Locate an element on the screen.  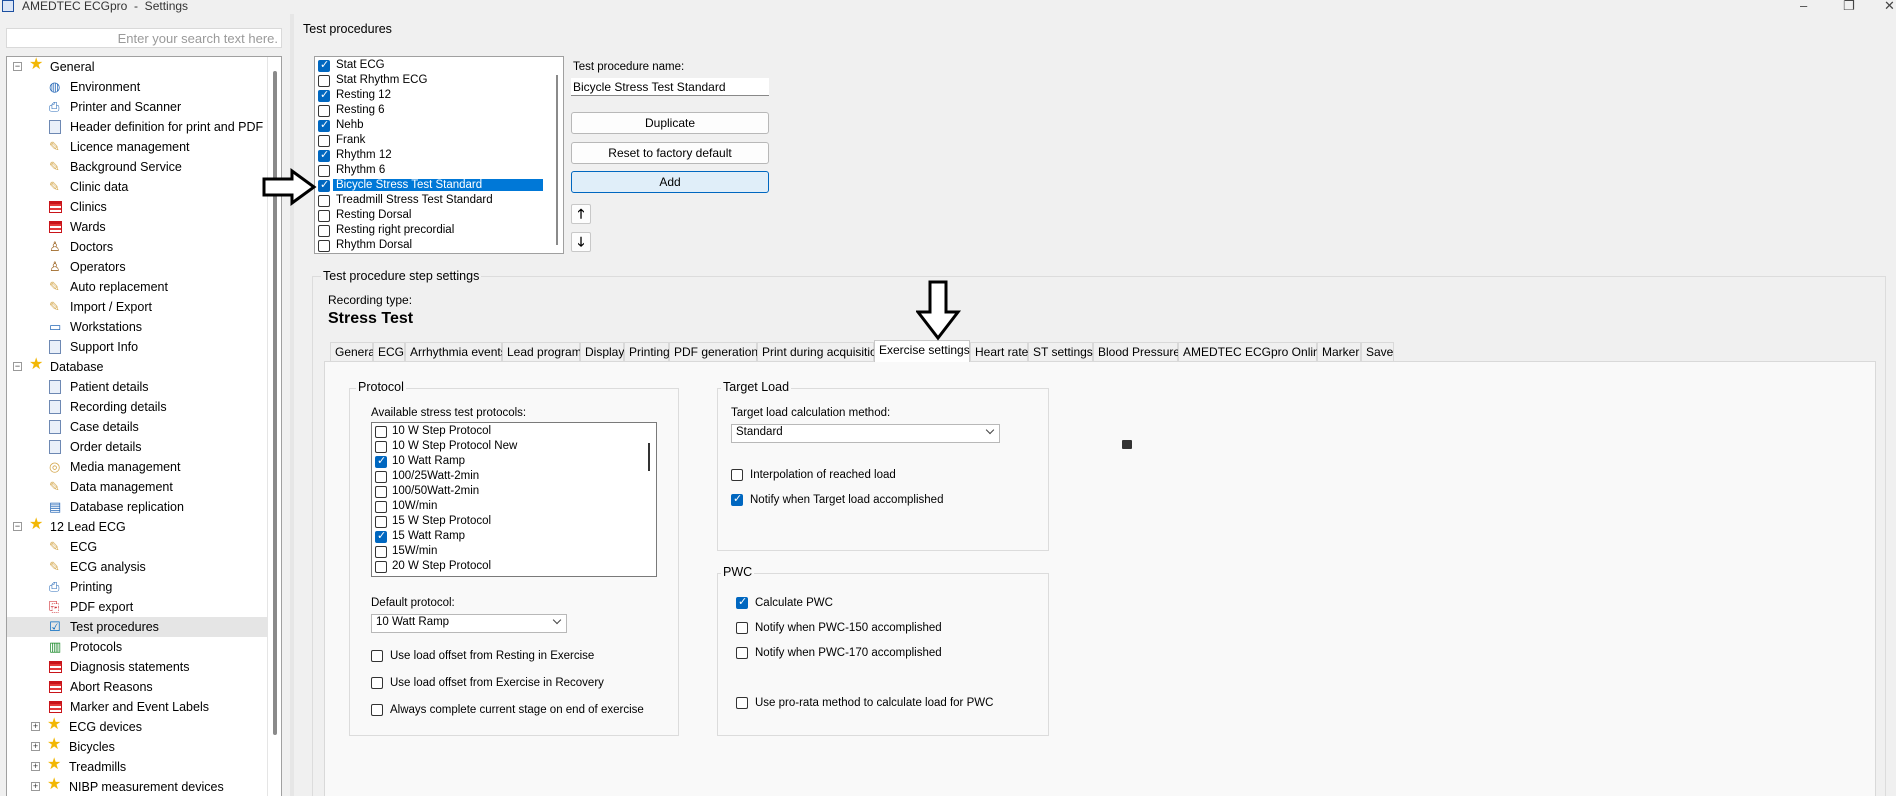
tree-item: Wards is located at coordinates (138, 227).